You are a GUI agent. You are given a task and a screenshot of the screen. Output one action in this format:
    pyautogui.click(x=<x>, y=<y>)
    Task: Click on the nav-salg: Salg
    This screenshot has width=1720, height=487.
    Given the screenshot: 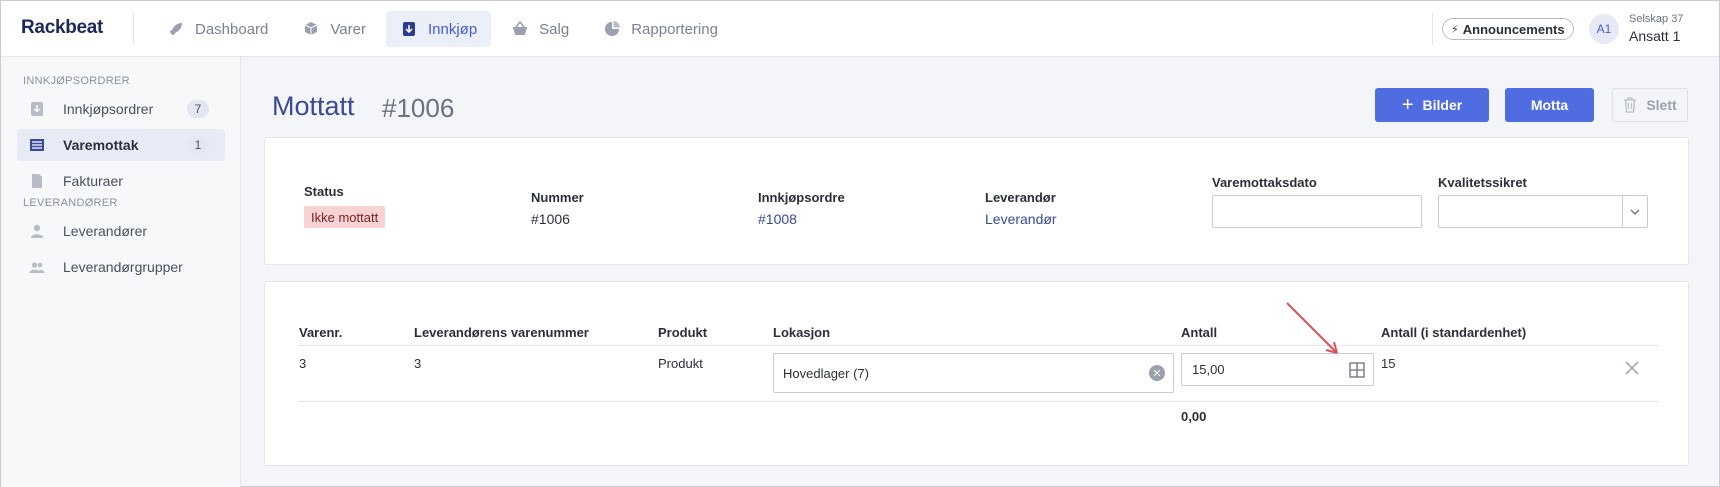 What is the action you would take?
    pyautogui.click(x=540, y=29)
    